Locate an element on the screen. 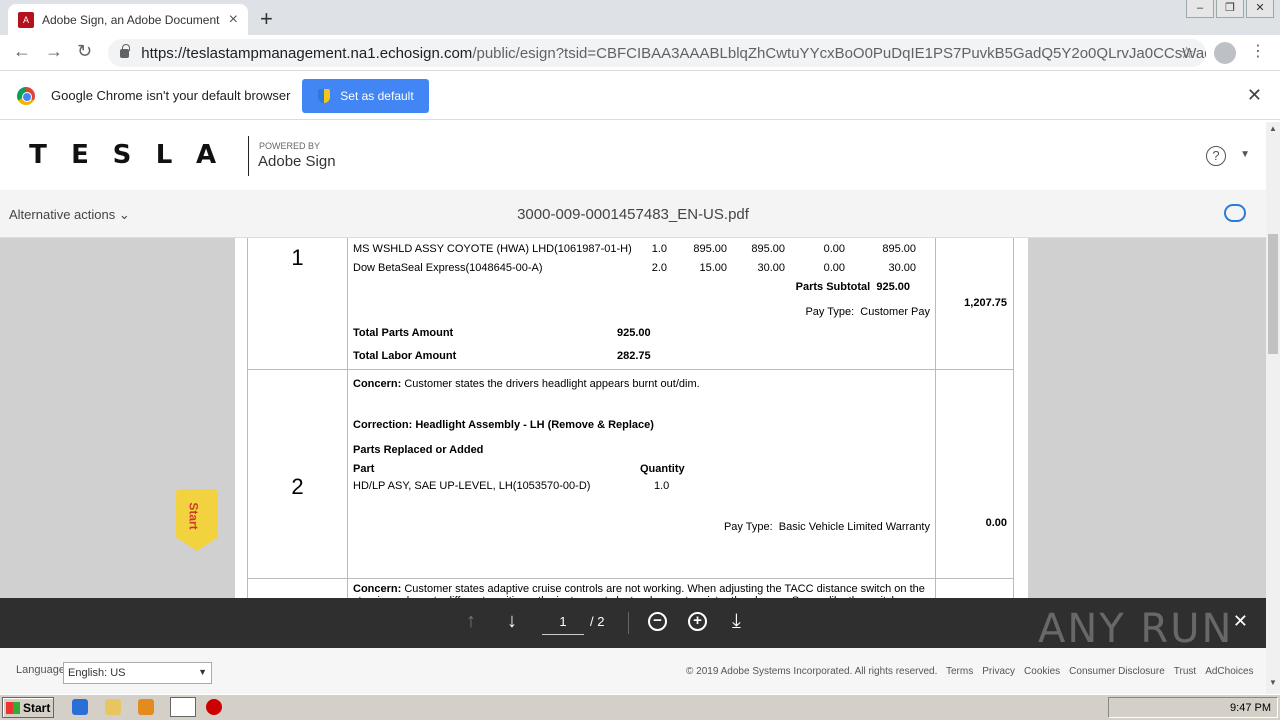  tesla-letter: S is located at coordinates (123, 155).